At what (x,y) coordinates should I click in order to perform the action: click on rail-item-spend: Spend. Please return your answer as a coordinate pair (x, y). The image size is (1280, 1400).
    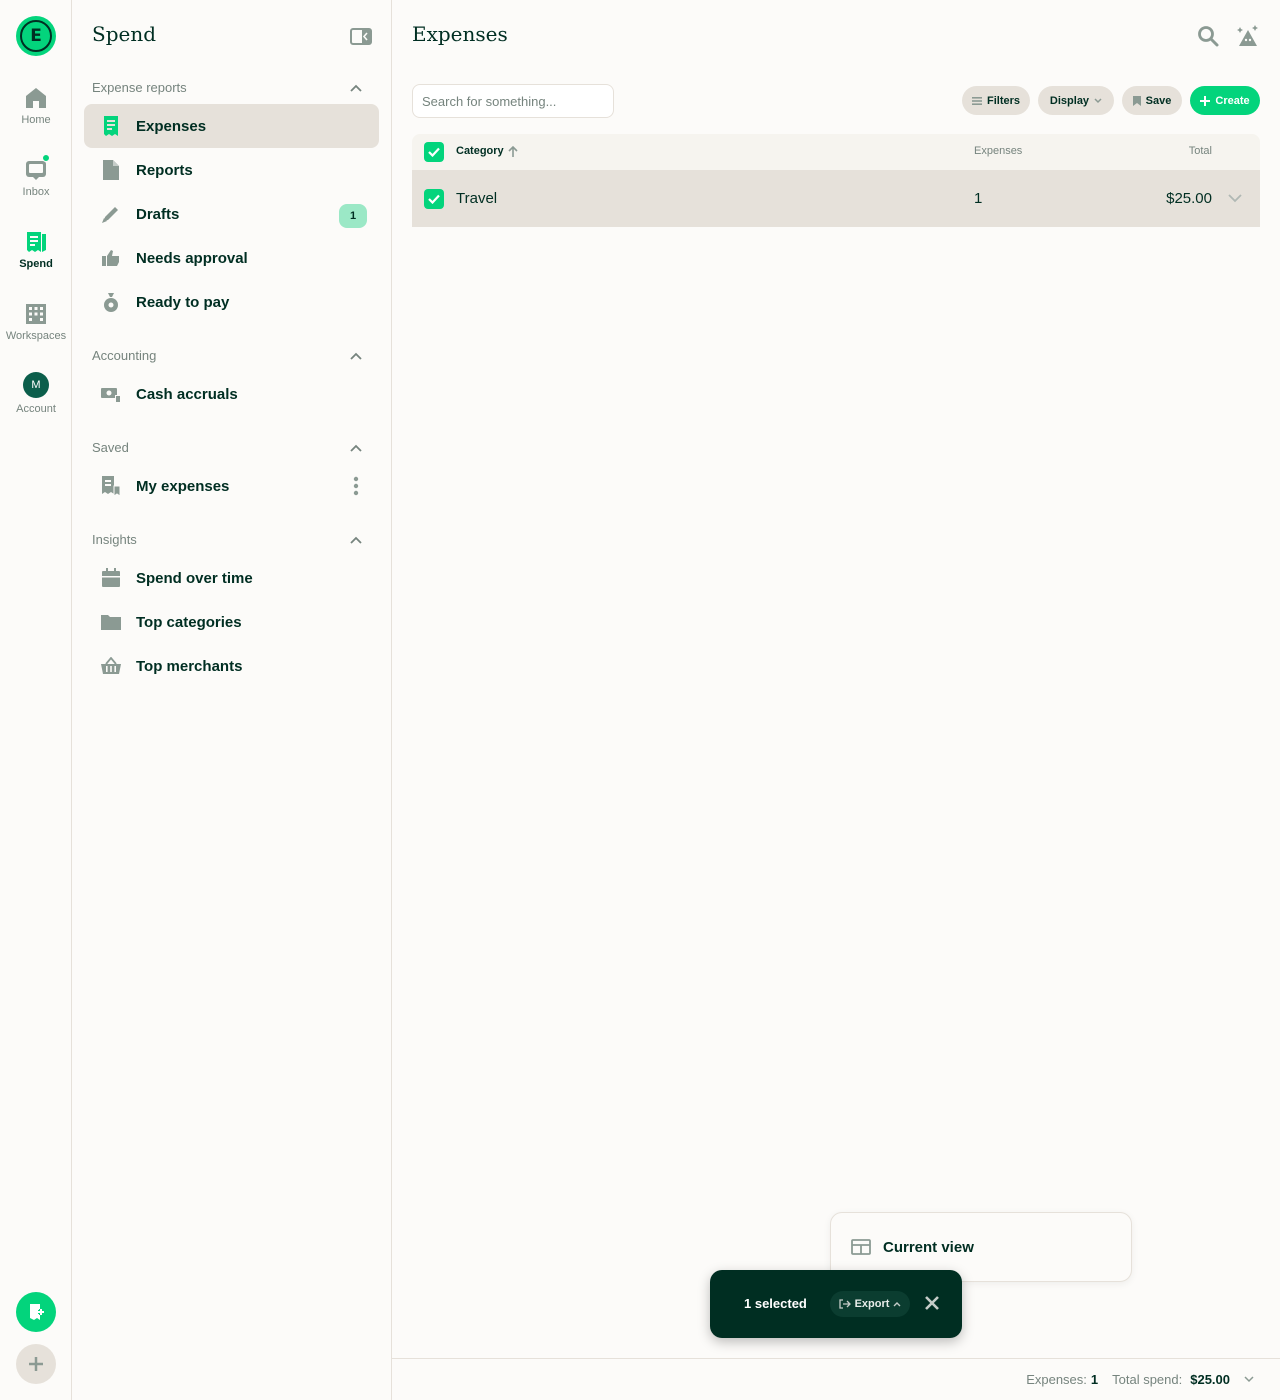
    Looking at the image, I should click on (36, 250).